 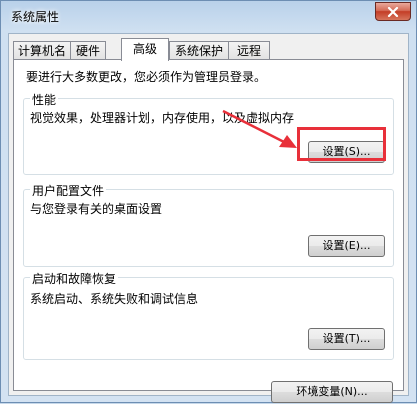 I want to click on annotation-arrow-icon, so click(x=259, y=128).